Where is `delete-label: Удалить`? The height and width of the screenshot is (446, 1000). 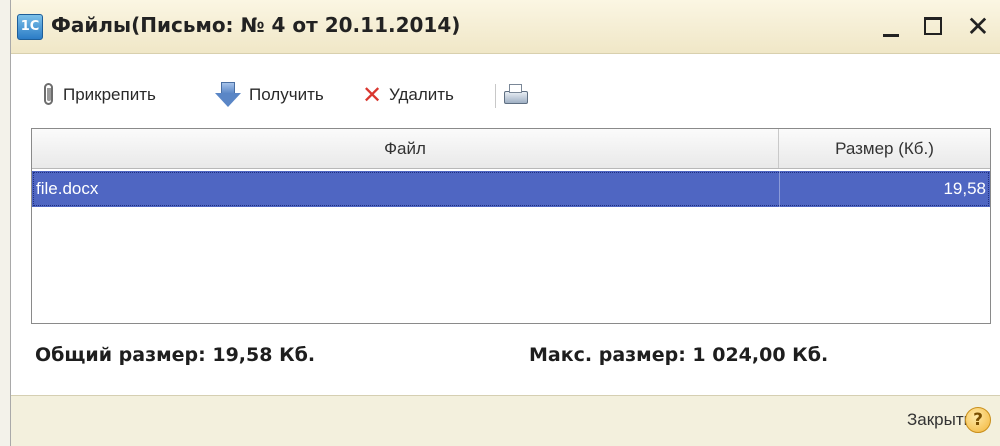 delete-label: Удалить is located at coordinates (421, 94).